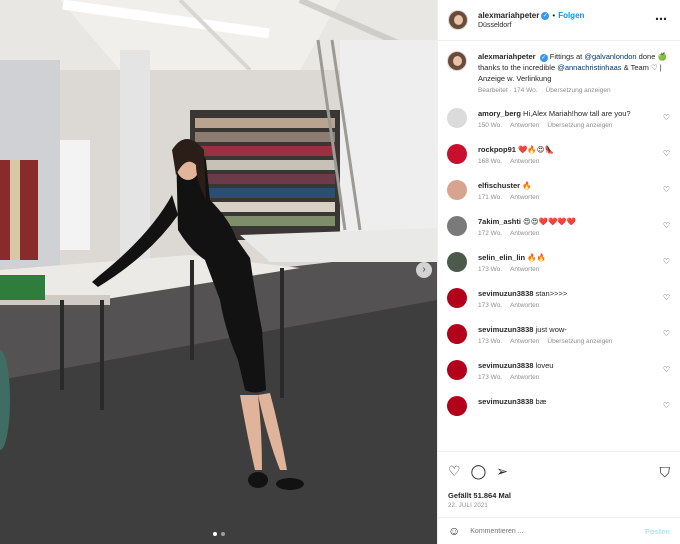  What do you see at coordinates (589, 67) in the screenshot?
I see `mention-annachristinhaas: @annachristinhaas` at bounding box center [589, 67].